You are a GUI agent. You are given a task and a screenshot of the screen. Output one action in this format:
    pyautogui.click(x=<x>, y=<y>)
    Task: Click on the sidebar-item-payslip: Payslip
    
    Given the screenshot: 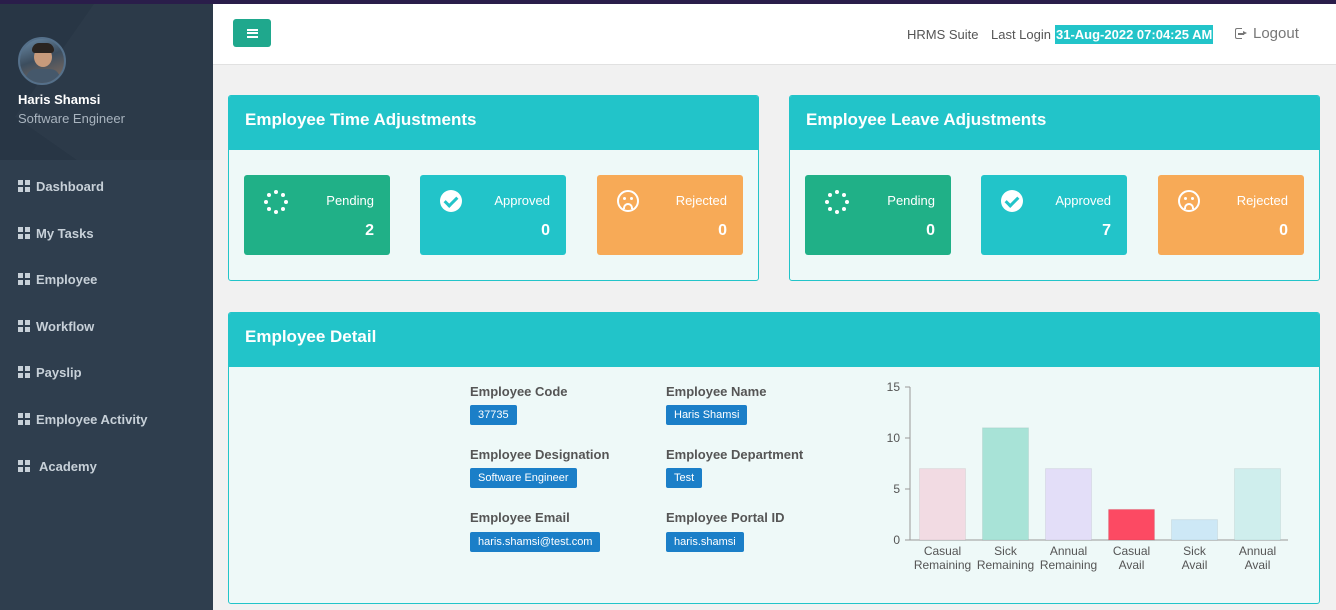 What is the action you would take?
    pyautogui.click(x=50, y=372)
    